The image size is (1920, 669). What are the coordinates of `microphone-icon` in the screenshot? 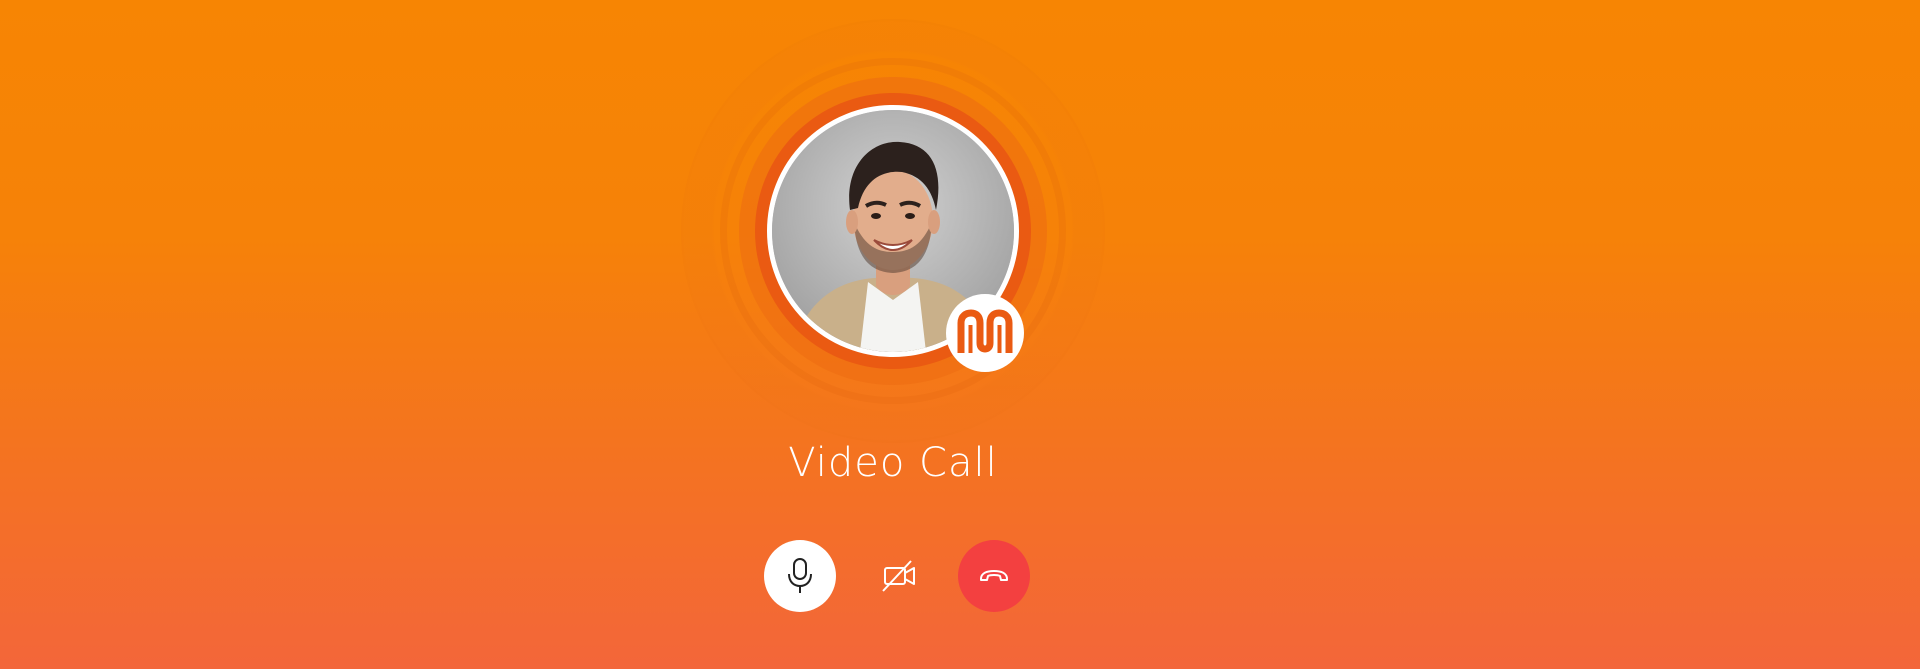 It's located at (800, 575).